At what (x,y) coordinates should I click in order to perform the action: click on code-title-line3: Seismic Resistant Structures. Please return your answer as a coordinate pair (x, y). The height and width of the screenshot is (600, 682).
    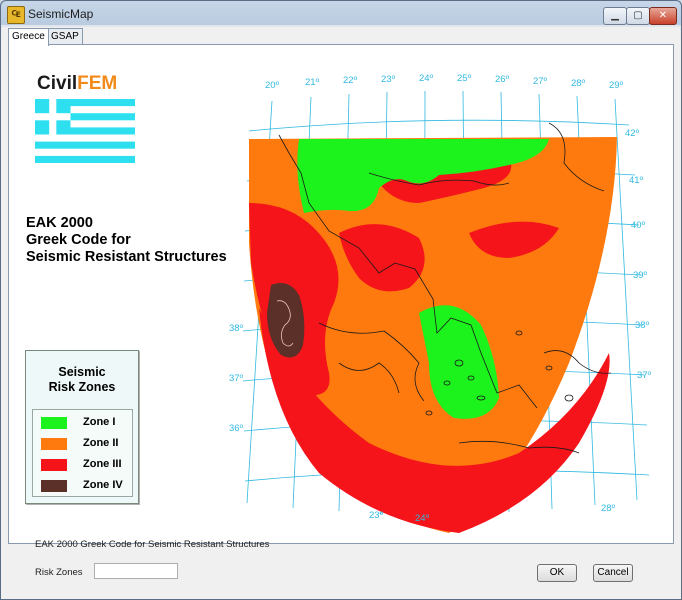
    Looking at the image, I should click on (126, 257).